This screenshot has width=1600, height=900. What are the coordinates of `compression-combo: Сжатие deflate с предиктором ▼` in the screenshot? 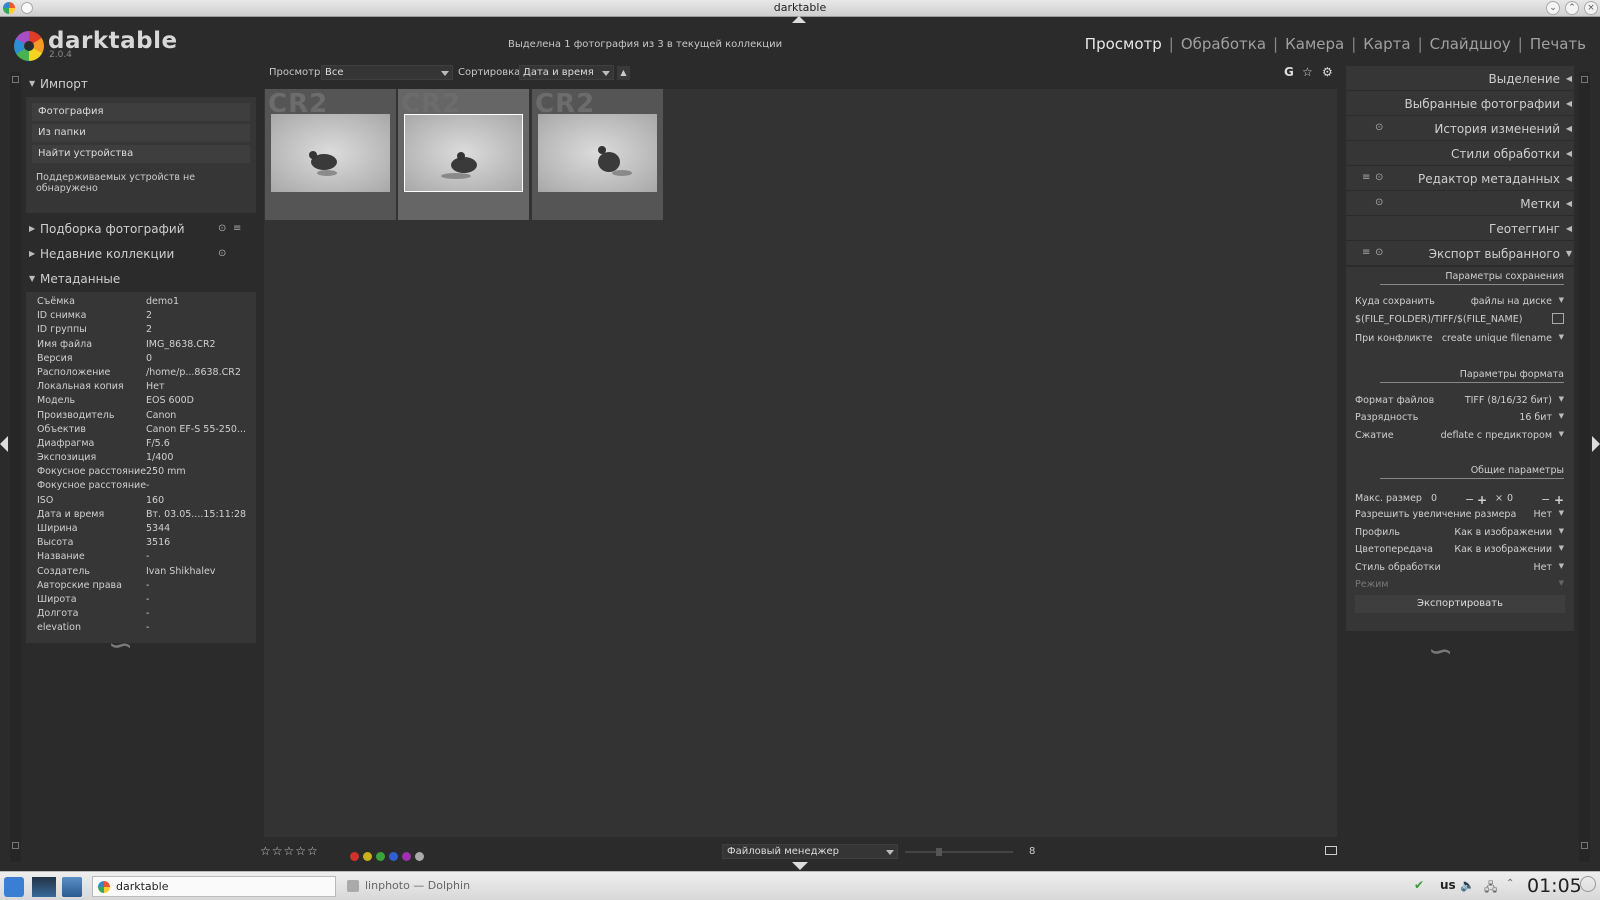 It's located at (1459, 437).